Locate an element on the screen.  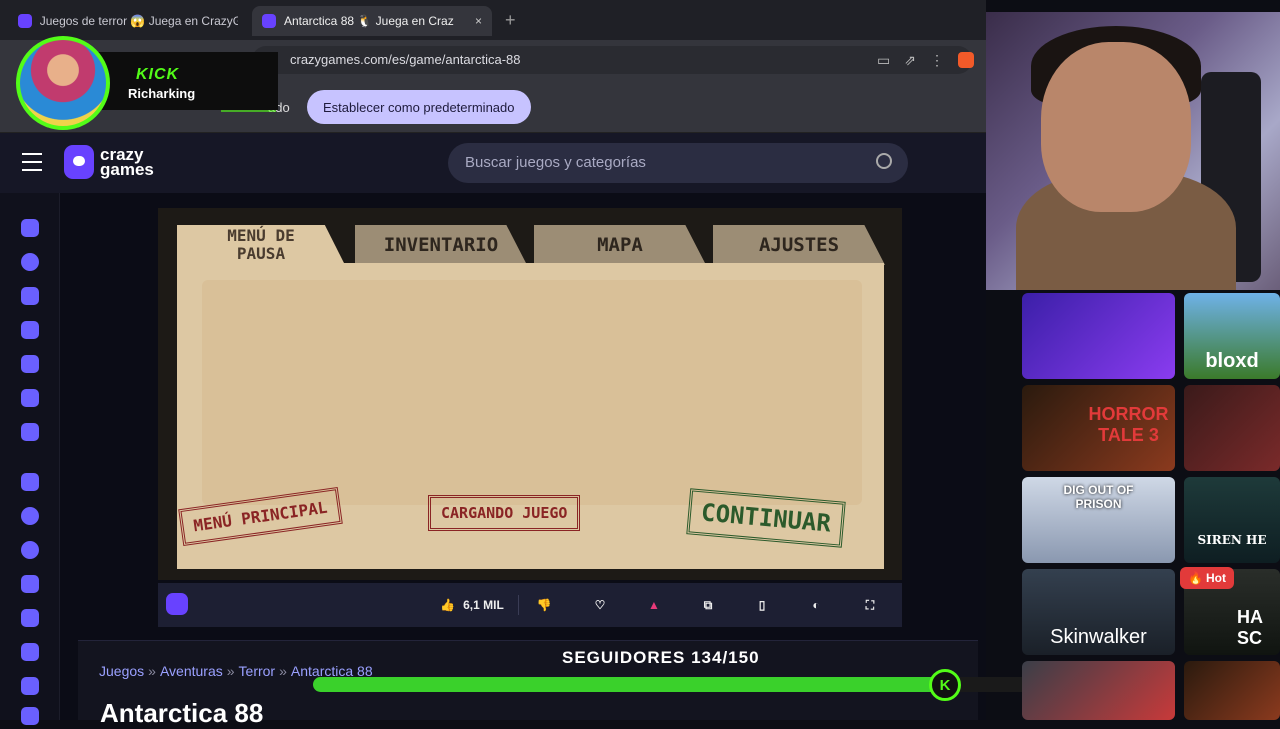
cast-icon: ▭ is located at coordinates (883, 60).